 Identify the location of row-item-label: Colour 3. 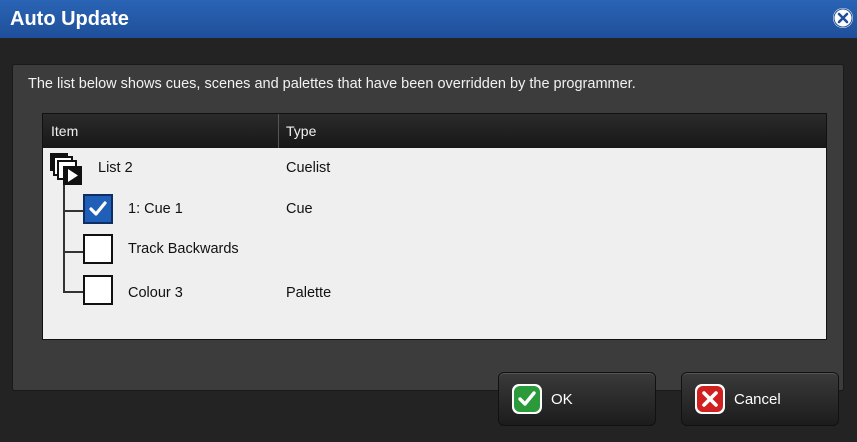
(155, 293).